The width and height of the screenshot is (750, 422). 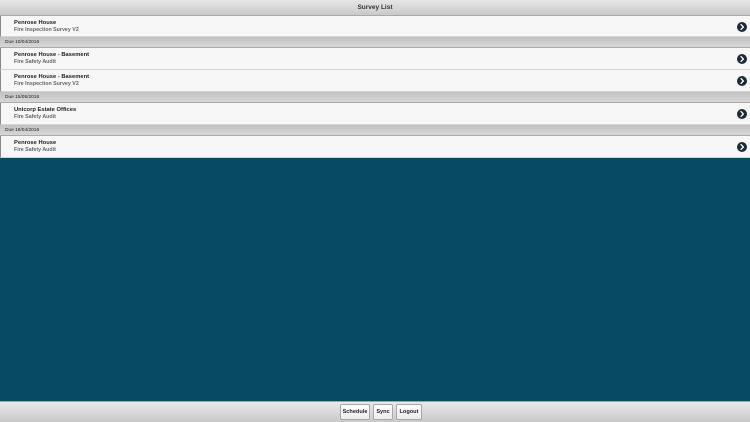 What do you see at coordinates (355, 412) in the screenshot?
I see `schedule-button: Schedule` at bounding box center [355, 412].